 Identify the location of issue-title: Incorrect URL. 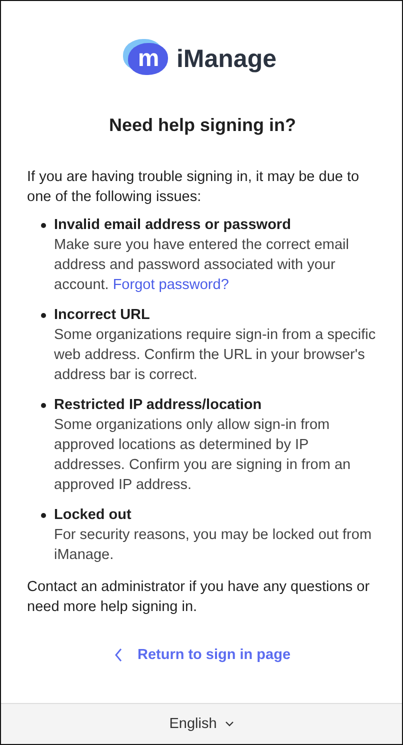
(102, 315).